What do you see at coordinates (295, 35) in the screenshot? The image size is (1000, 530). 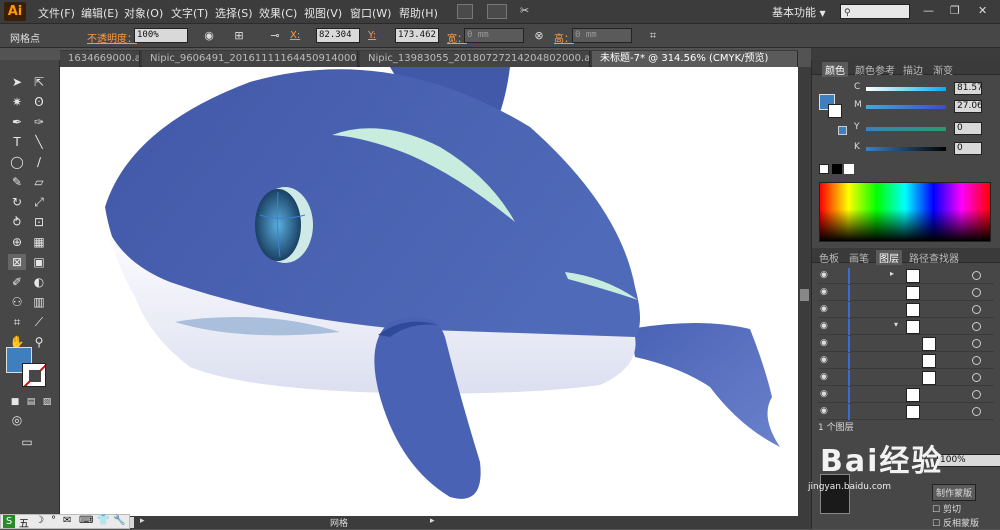 I see `x-label: X:` at bounding box center [295, 35].